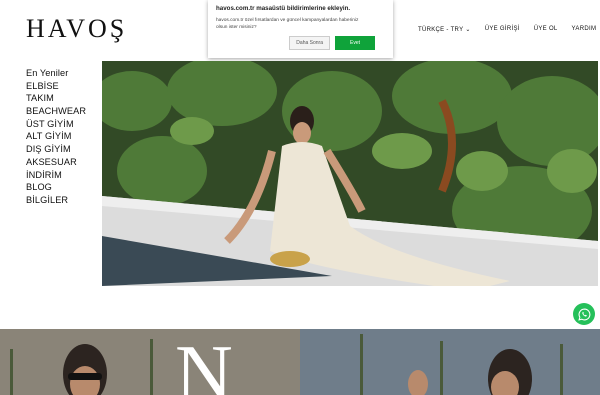 Image resolution: width=600 pixels, height=395 pixels. What do you see at coordinates (56, 124) in the screenshot?
I see `sidebar-item-tops: ÜST GİYİM` at bounding box center [56, 124].